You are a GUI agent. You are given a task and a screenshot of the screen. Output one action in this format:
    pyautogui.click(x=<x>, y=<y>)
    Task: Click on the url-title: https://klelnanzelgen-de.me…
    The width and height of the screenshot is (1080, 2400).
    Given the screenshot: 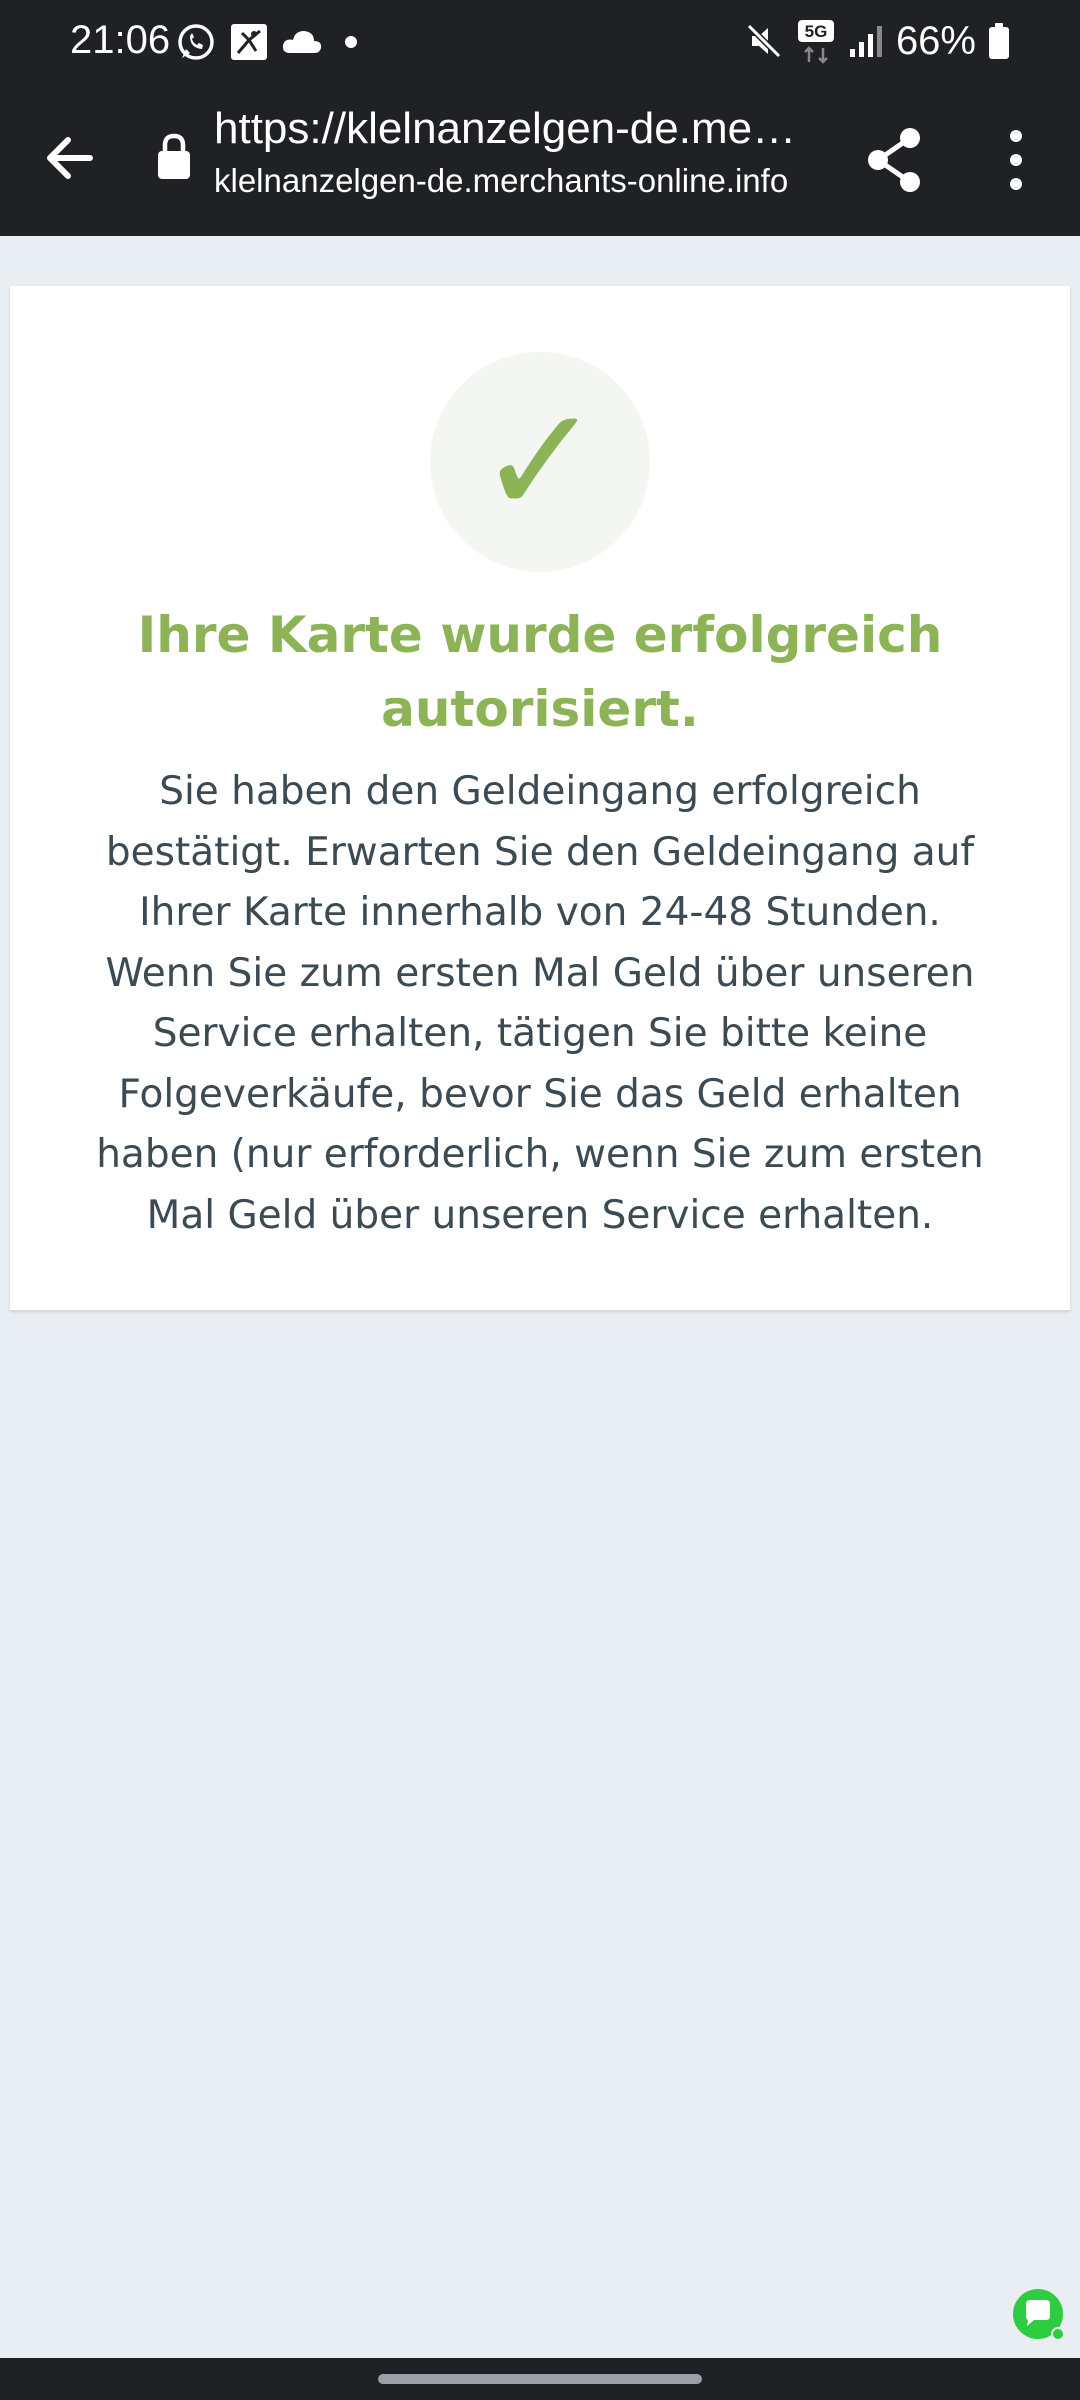 What is the action you would take?
    pyautogui.click(x=514, y=129)
    